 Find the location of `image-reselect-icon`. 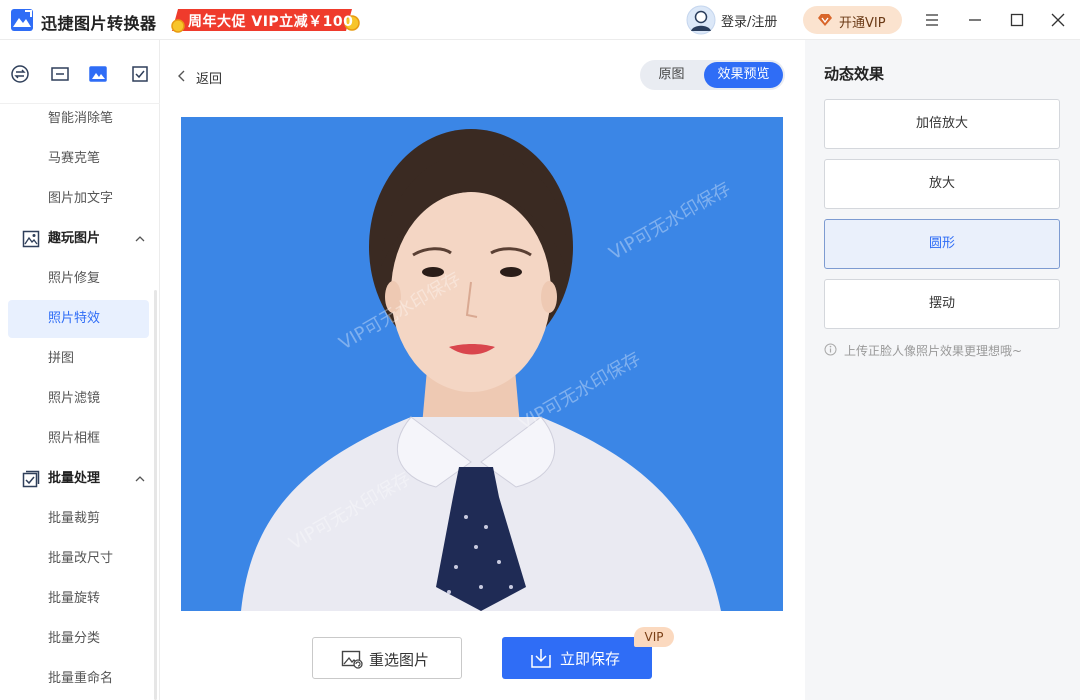

image-reselect-icon is located at coordinates (352, 659).